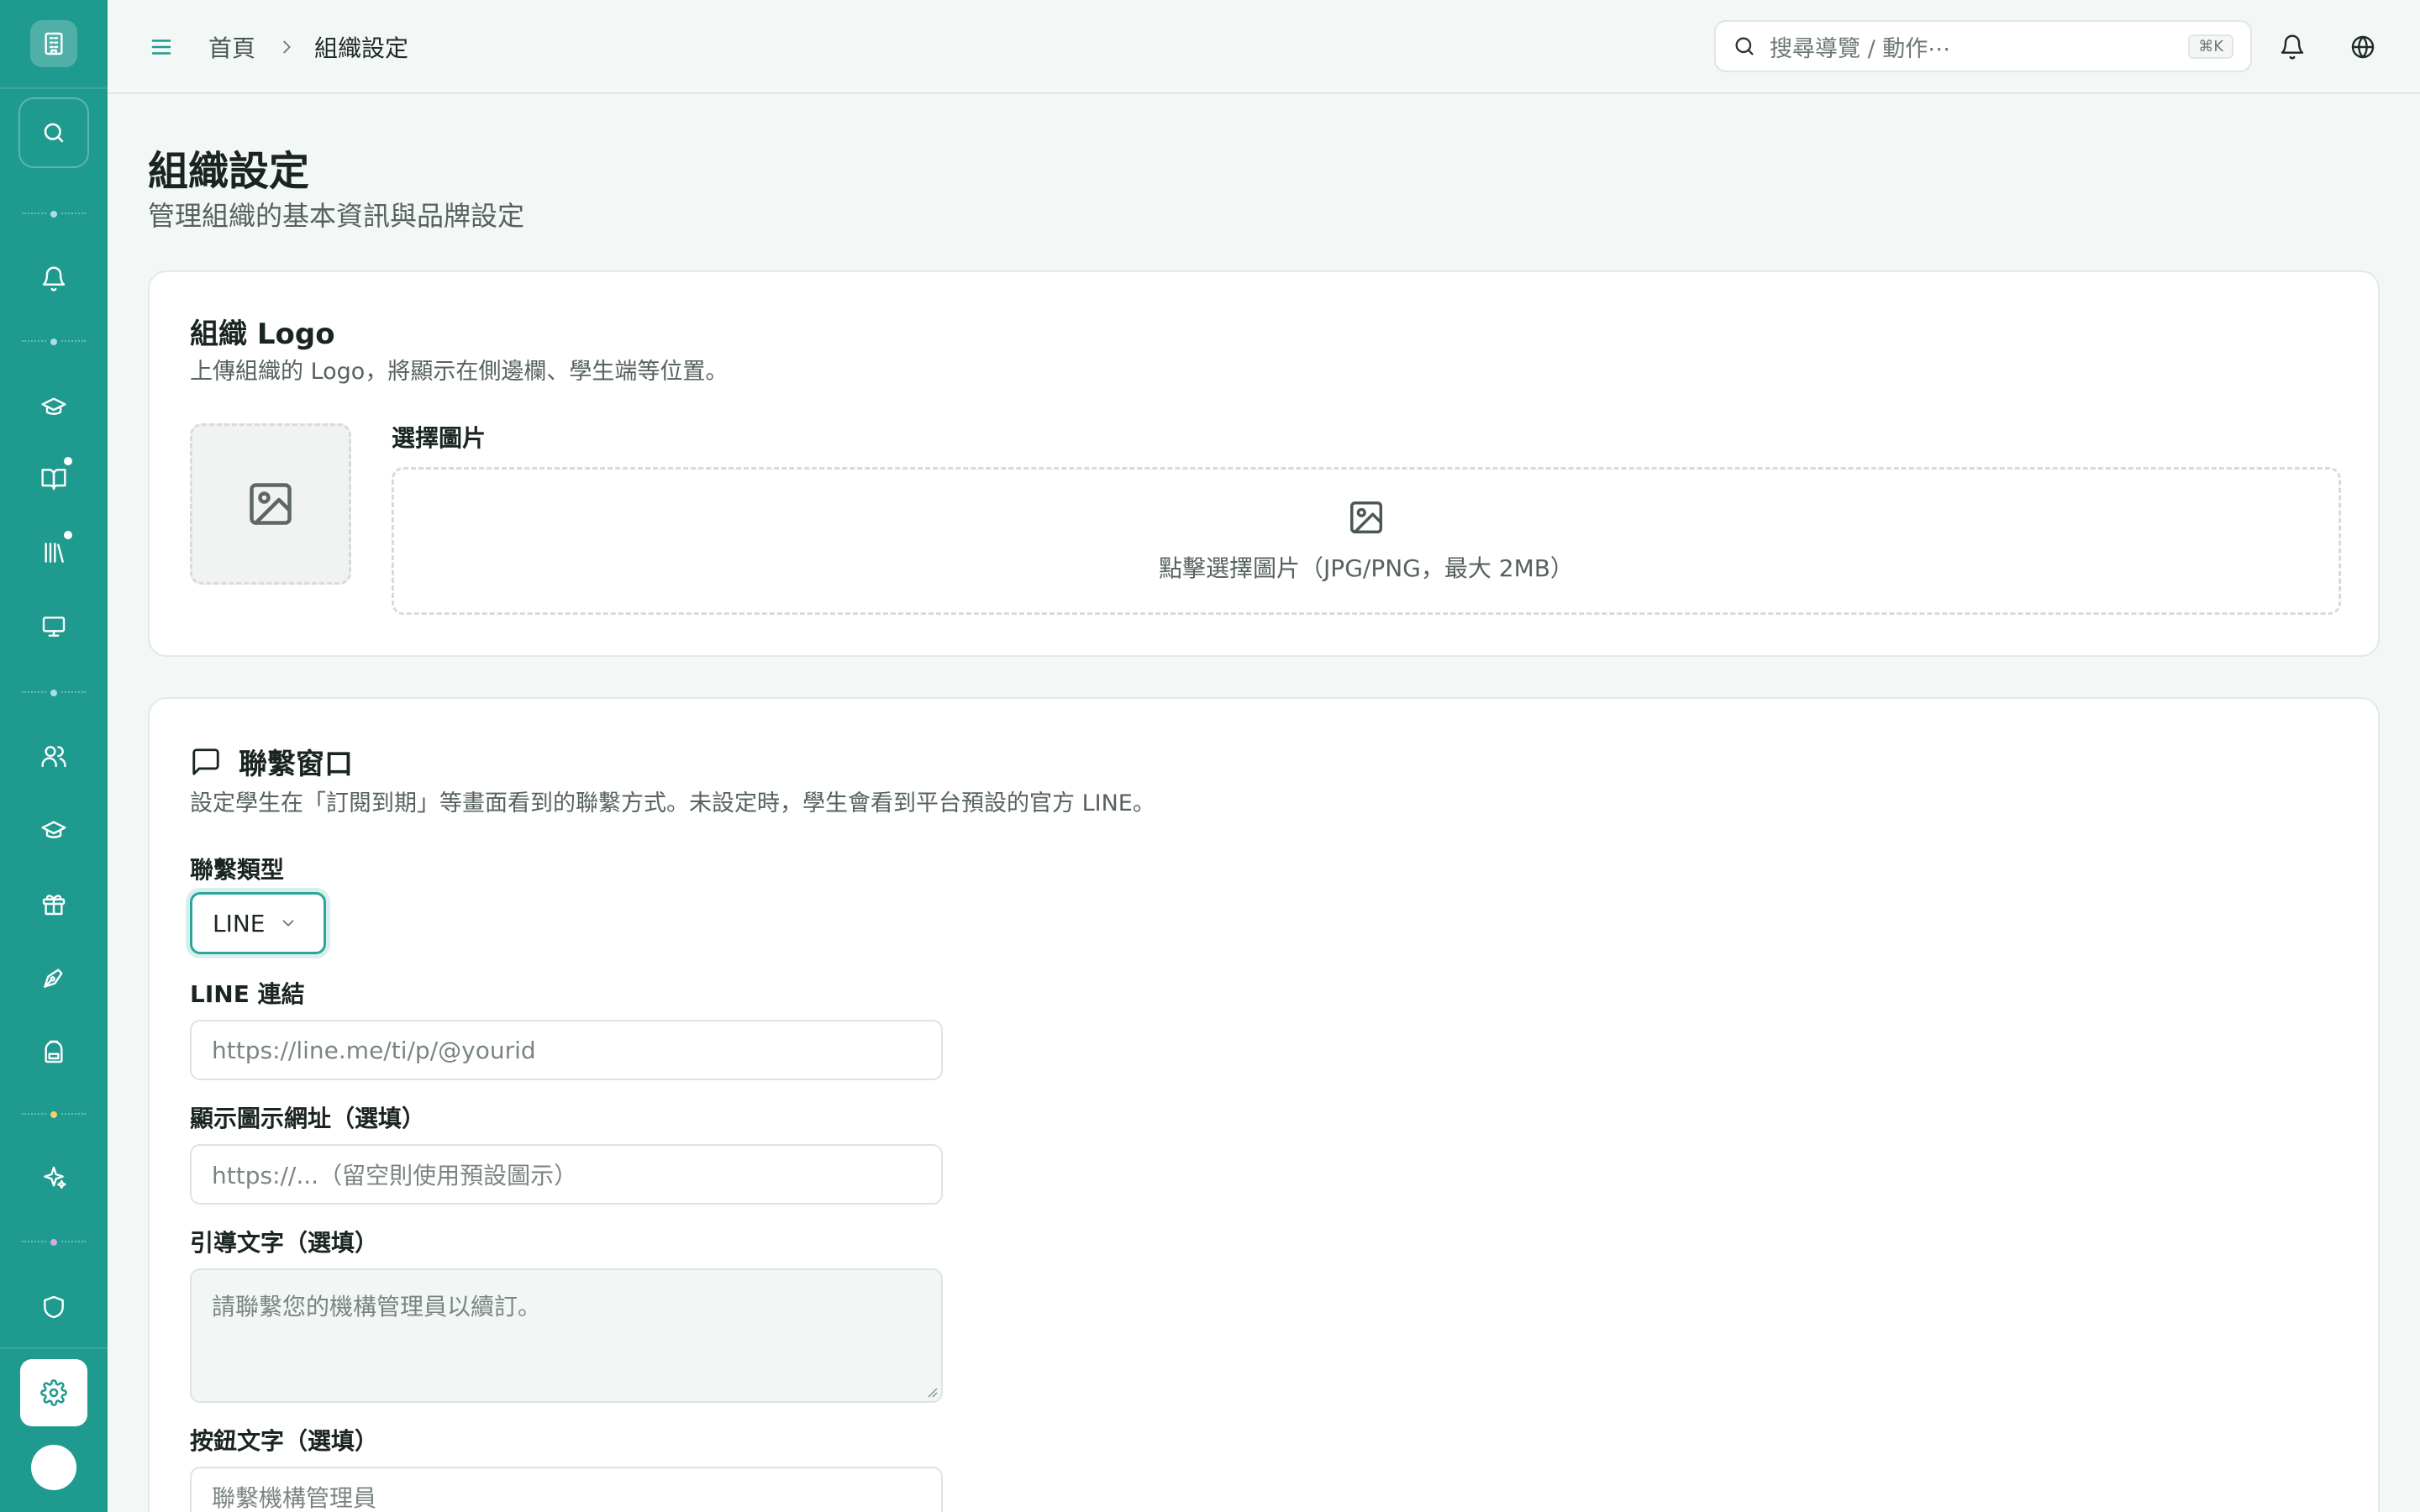 The height and width of the screenshot is (1512, 2420). What do you see at coordinates (567, 1335) in the screenshot?
I see `guide-text-textarea: 請聯繫您的機構管理員以續訂。` at bounding box center [567, 1335].